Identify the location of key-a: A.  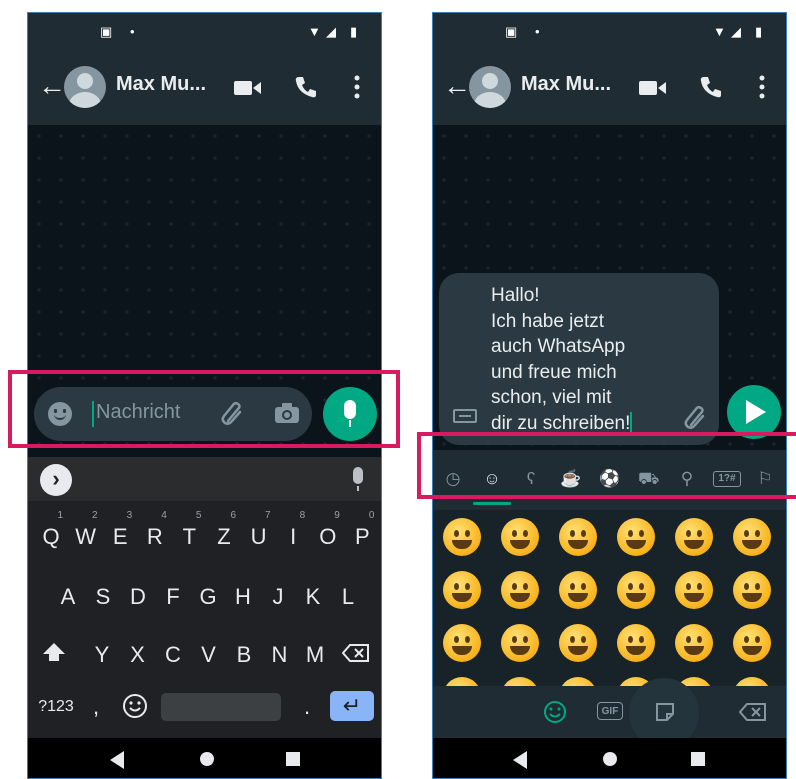
(68, 597).